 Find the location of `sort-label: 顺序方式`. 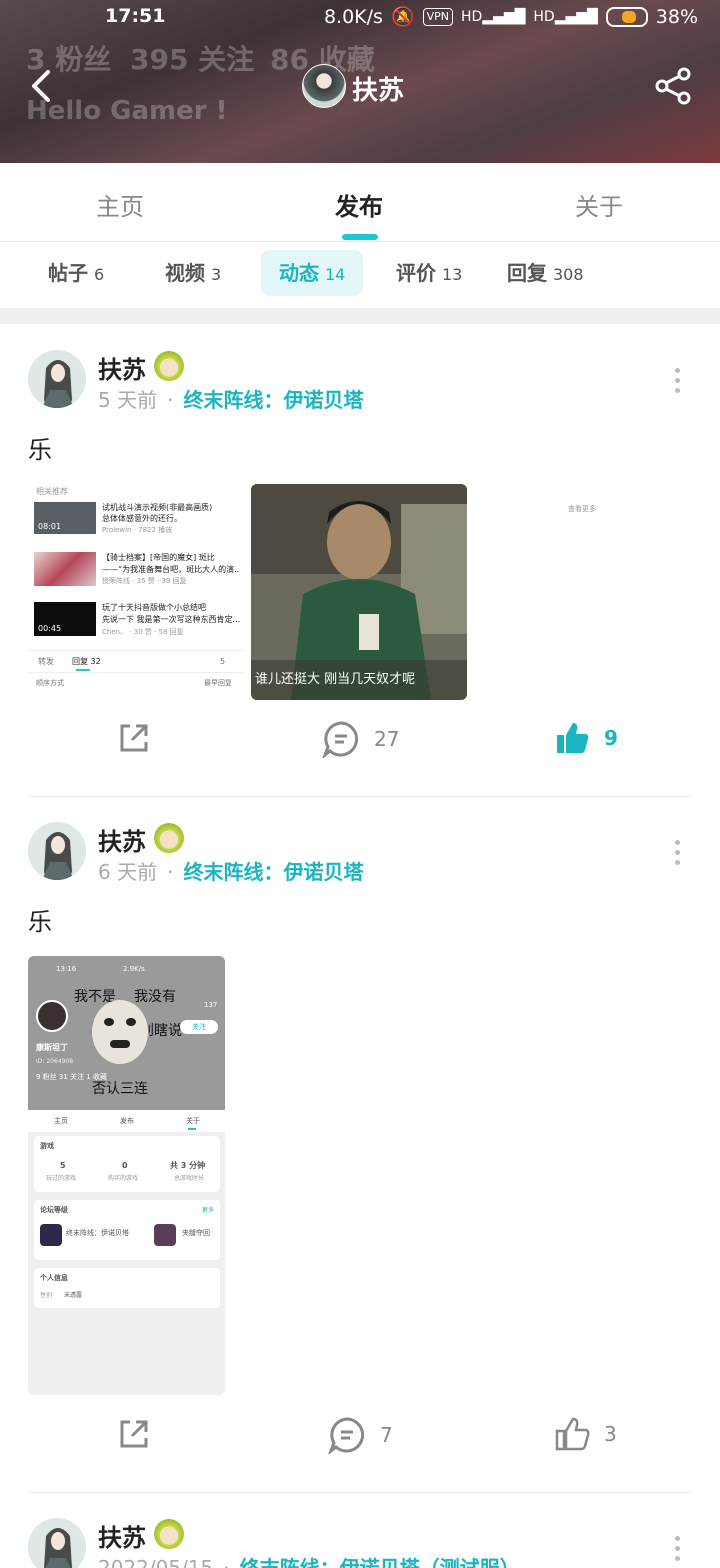

sort-label: 顺序方式 is located at coordinates (50, 683).